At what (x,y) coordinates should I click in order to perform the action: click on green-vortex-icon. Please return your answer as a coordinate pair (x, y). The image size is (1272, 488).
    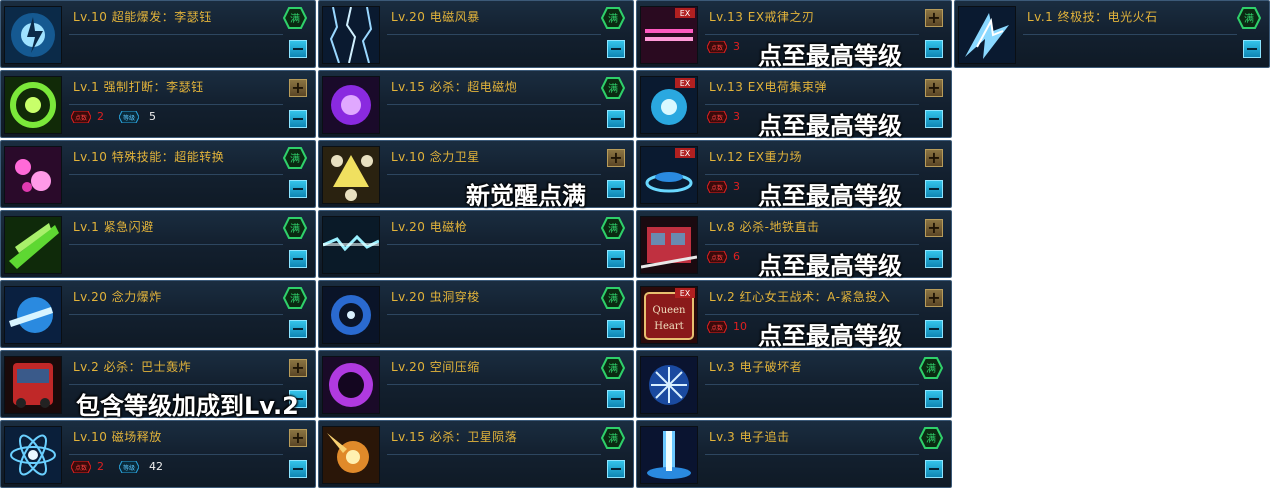
    Looking at the image, I should click on (33, 105).